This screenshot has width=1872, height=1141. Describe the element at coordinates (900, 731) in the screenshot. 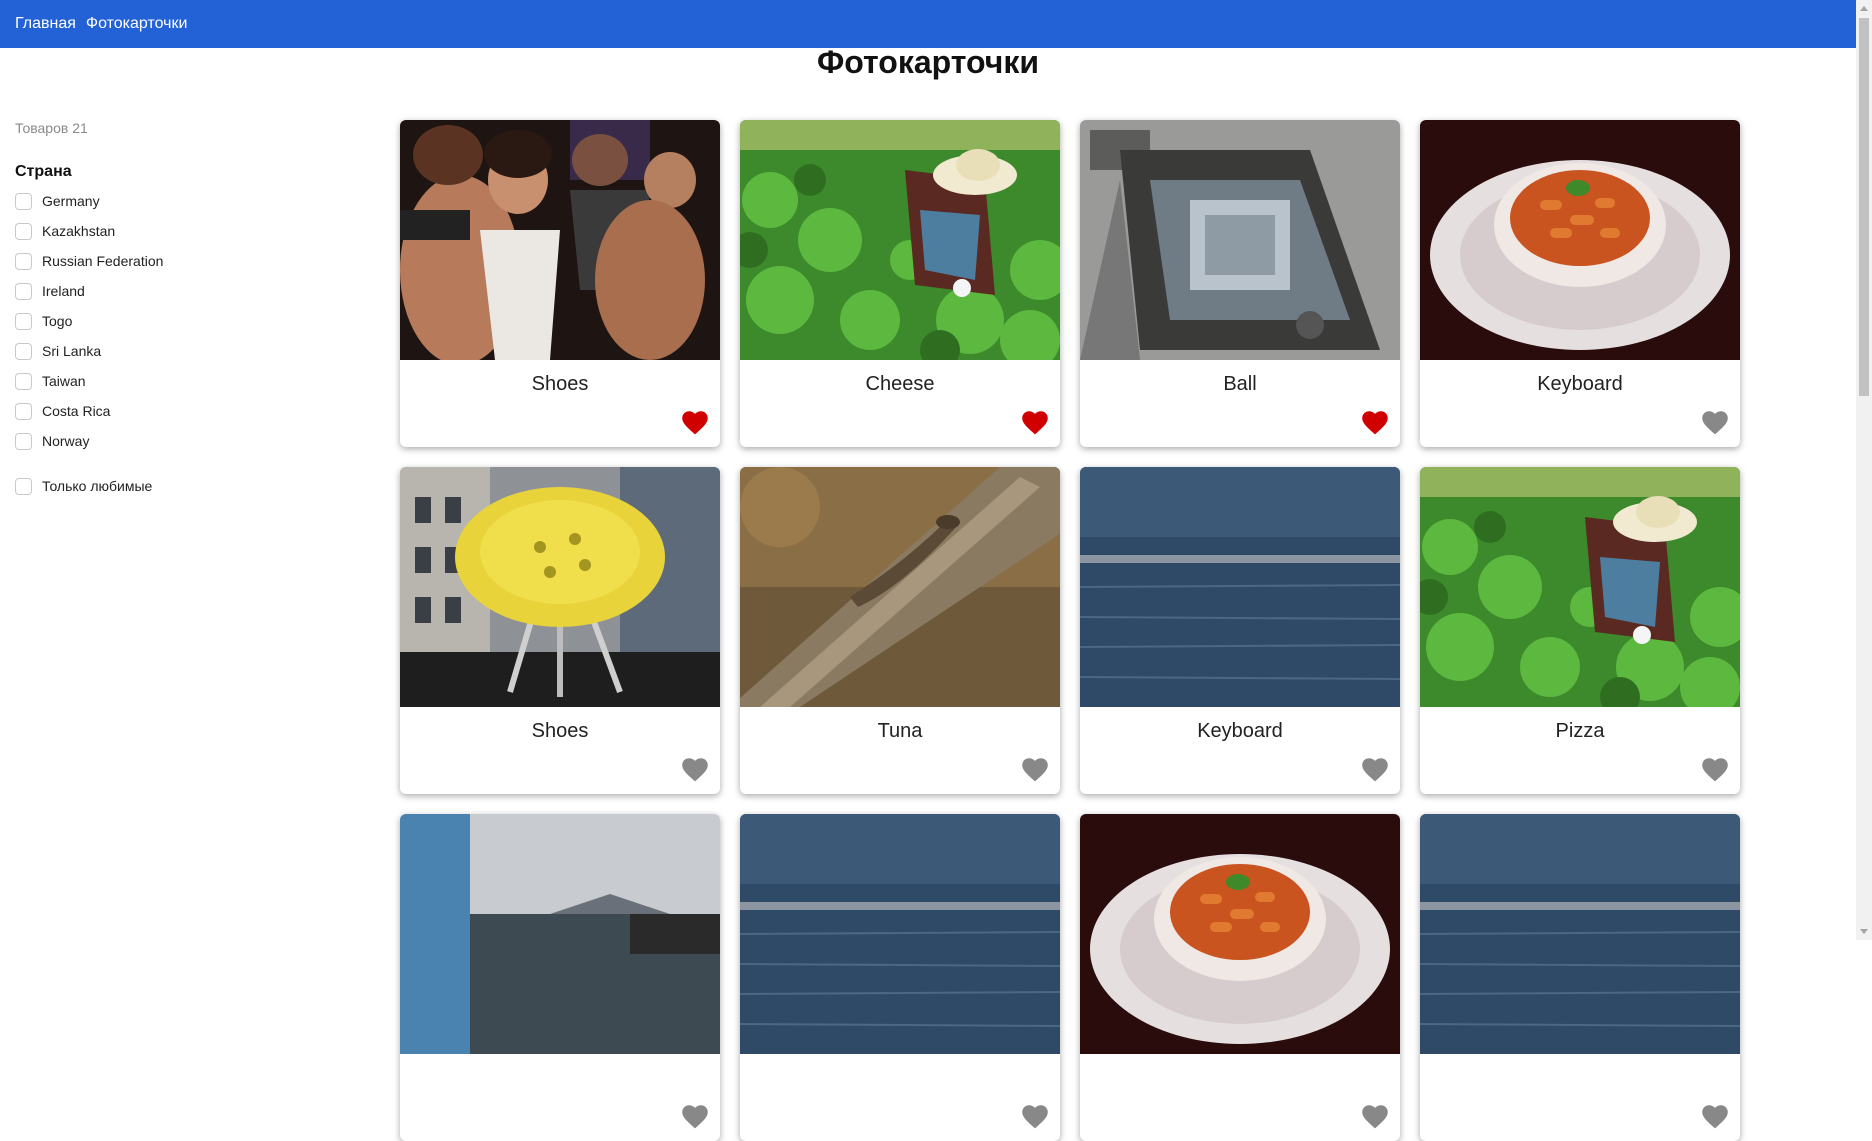

I see `card-title: Tuna` at that location.